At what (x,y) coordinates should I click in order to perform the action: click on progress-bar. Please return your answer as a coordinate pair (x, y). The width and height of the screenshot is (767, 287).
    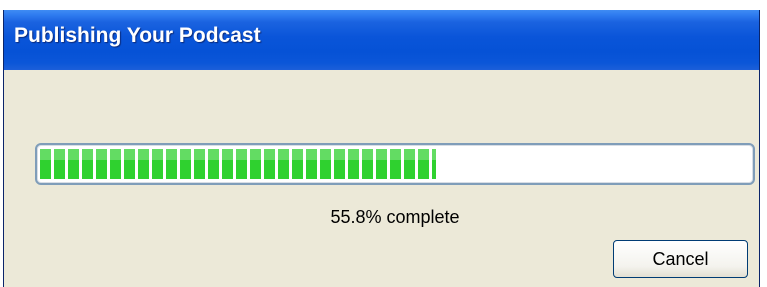
    Looking at the image, I should click on (395, 164).